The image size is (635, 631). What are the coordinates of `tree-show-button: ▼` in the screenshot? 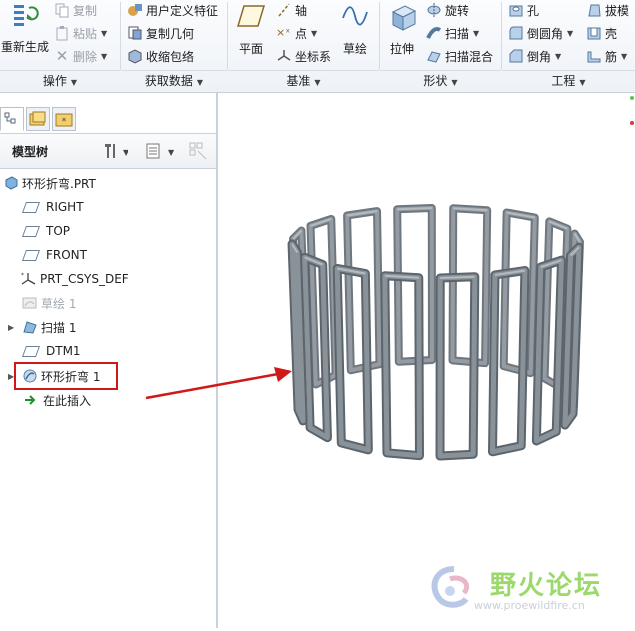 It's located at (161, 152).